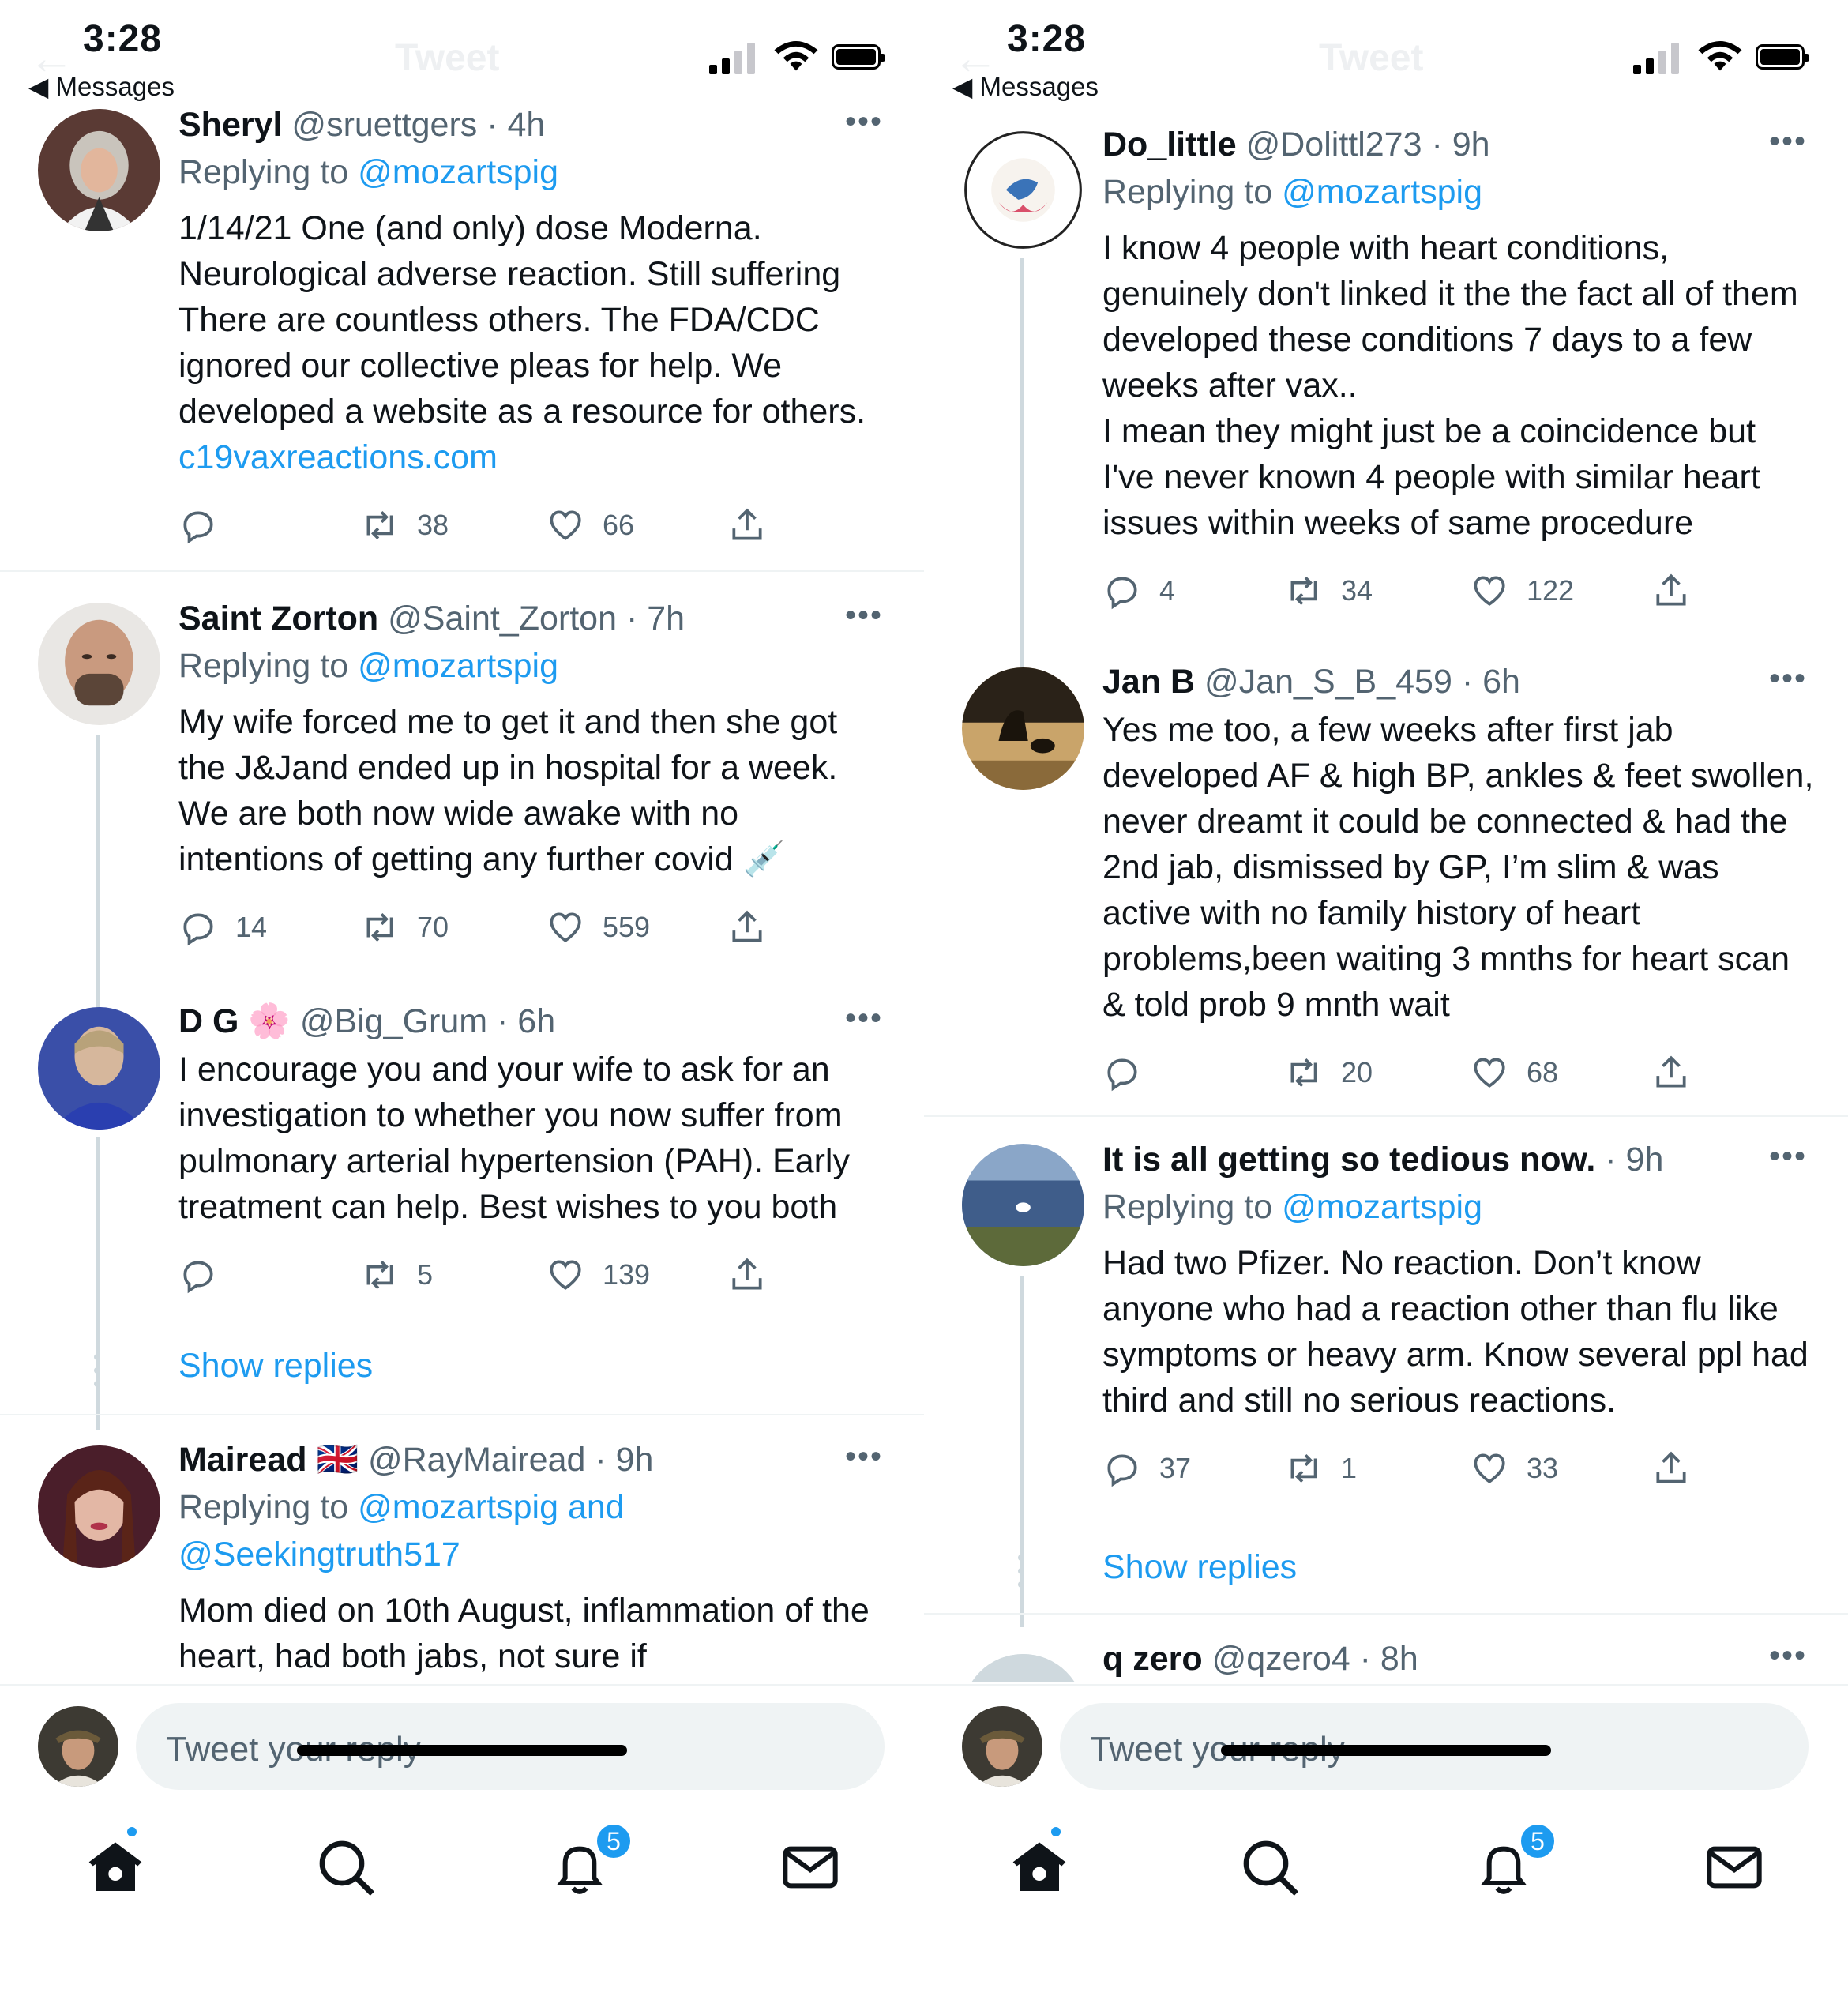 This screenshot has height=2000, width=1848. What do you see at coordinates (1192, 192) in the screenshot?
I see `replying-prefix: Replying to` at bounding box center [1192, 192].